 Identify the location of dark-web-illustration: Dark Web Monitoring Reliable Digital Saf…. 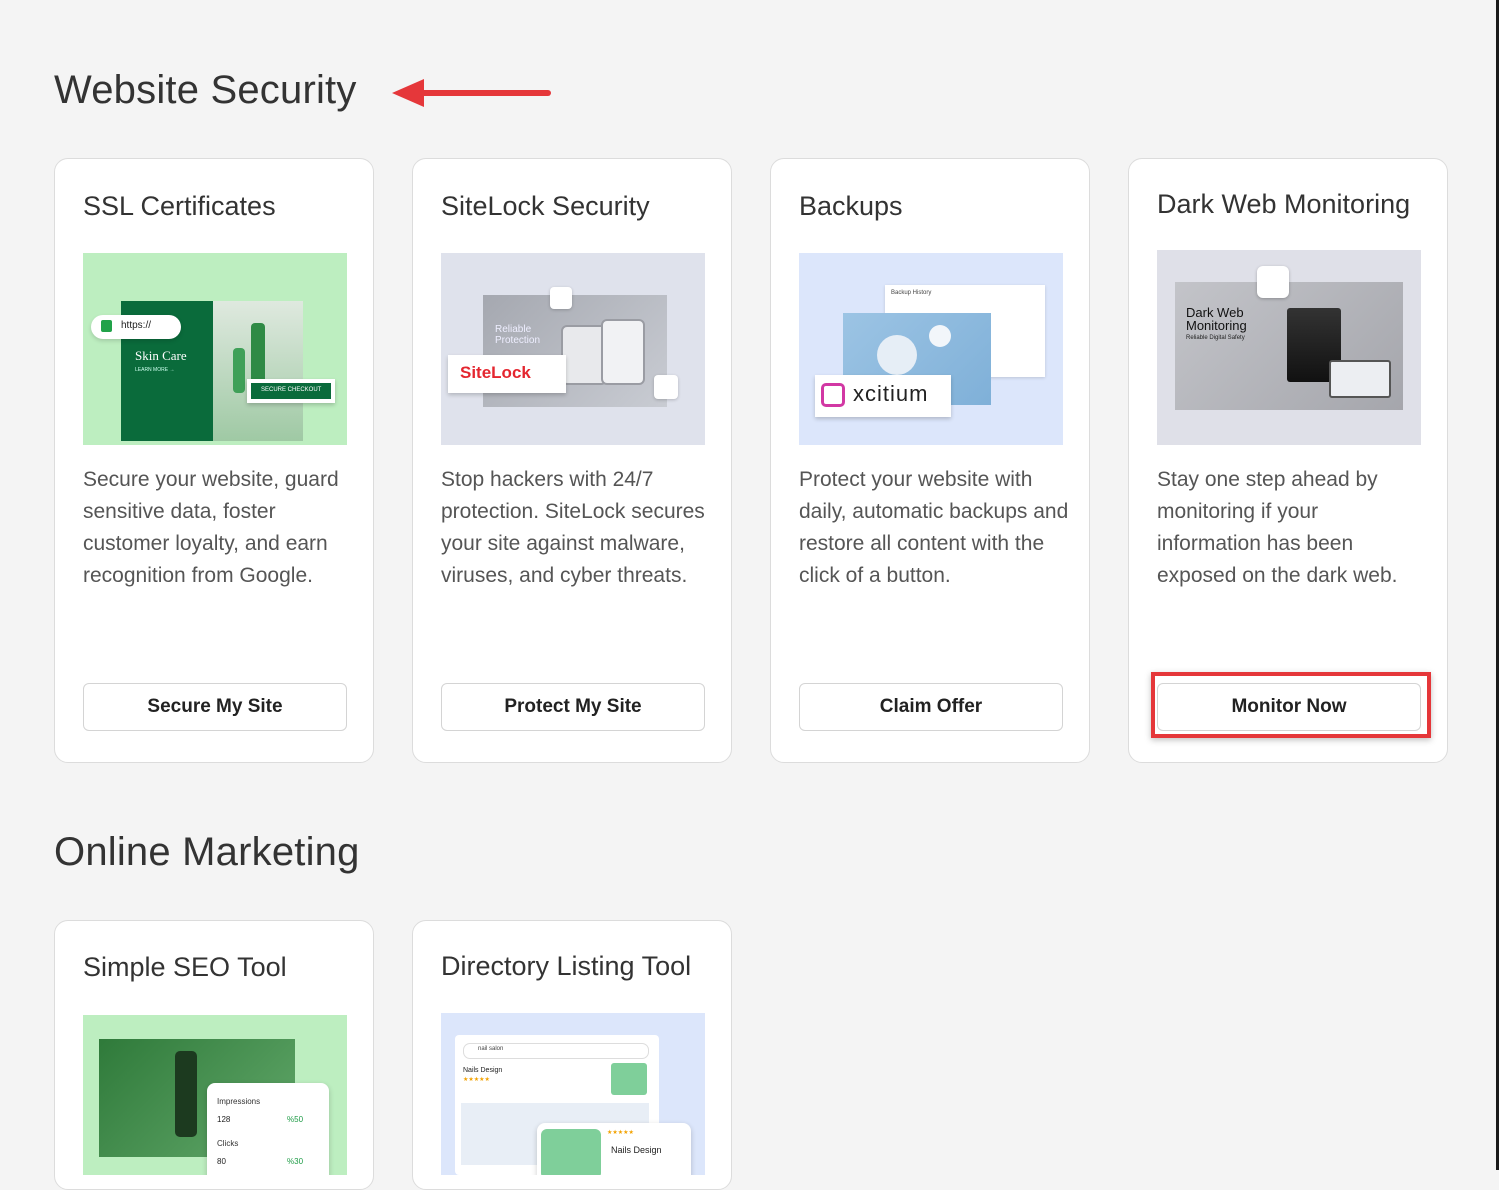
(1289, 347).